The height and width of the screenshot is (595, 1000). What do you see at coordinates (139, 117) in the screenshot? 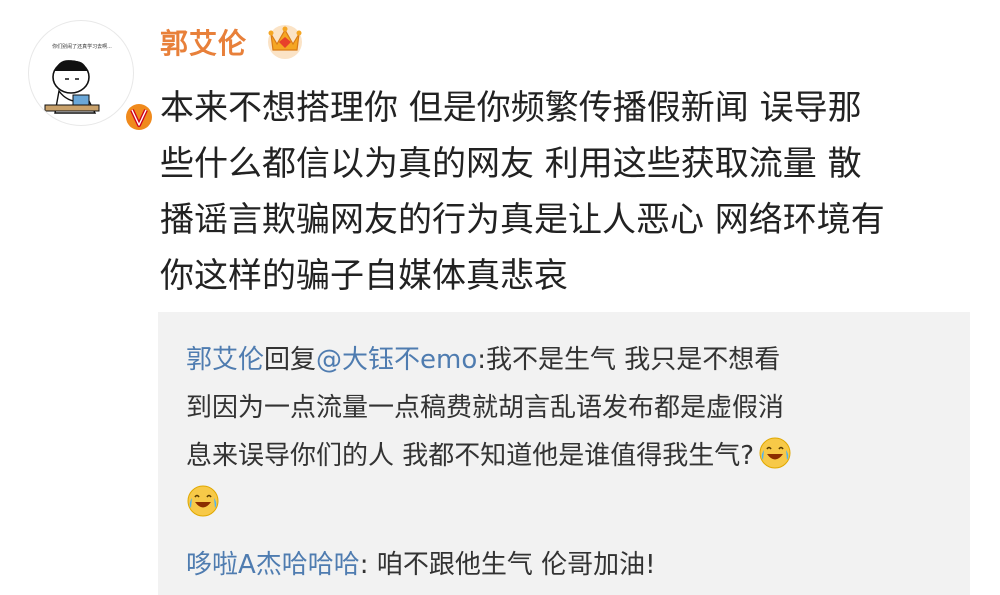
I see `verified-badge-icon` at bounding box center [139, 117].